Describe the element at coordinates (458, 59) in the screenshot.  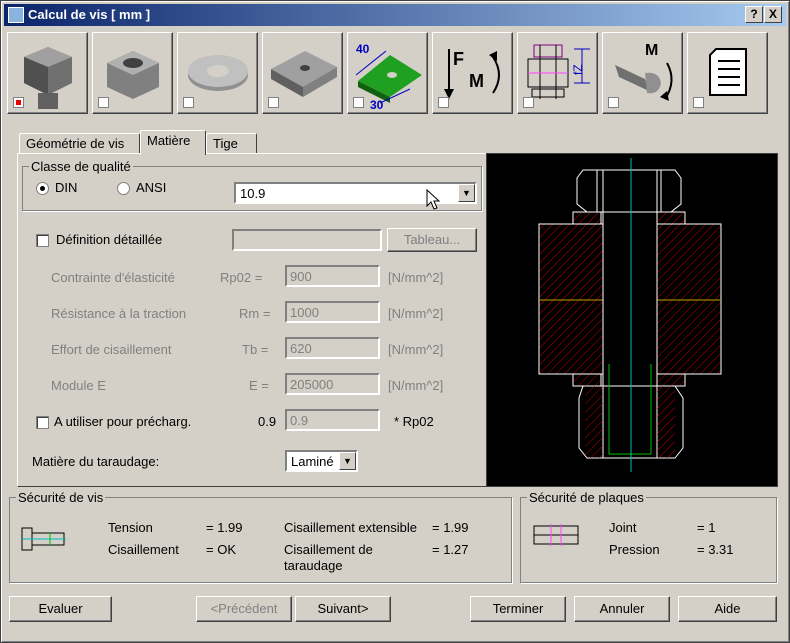
I see `tool-force-label: F` at that location.